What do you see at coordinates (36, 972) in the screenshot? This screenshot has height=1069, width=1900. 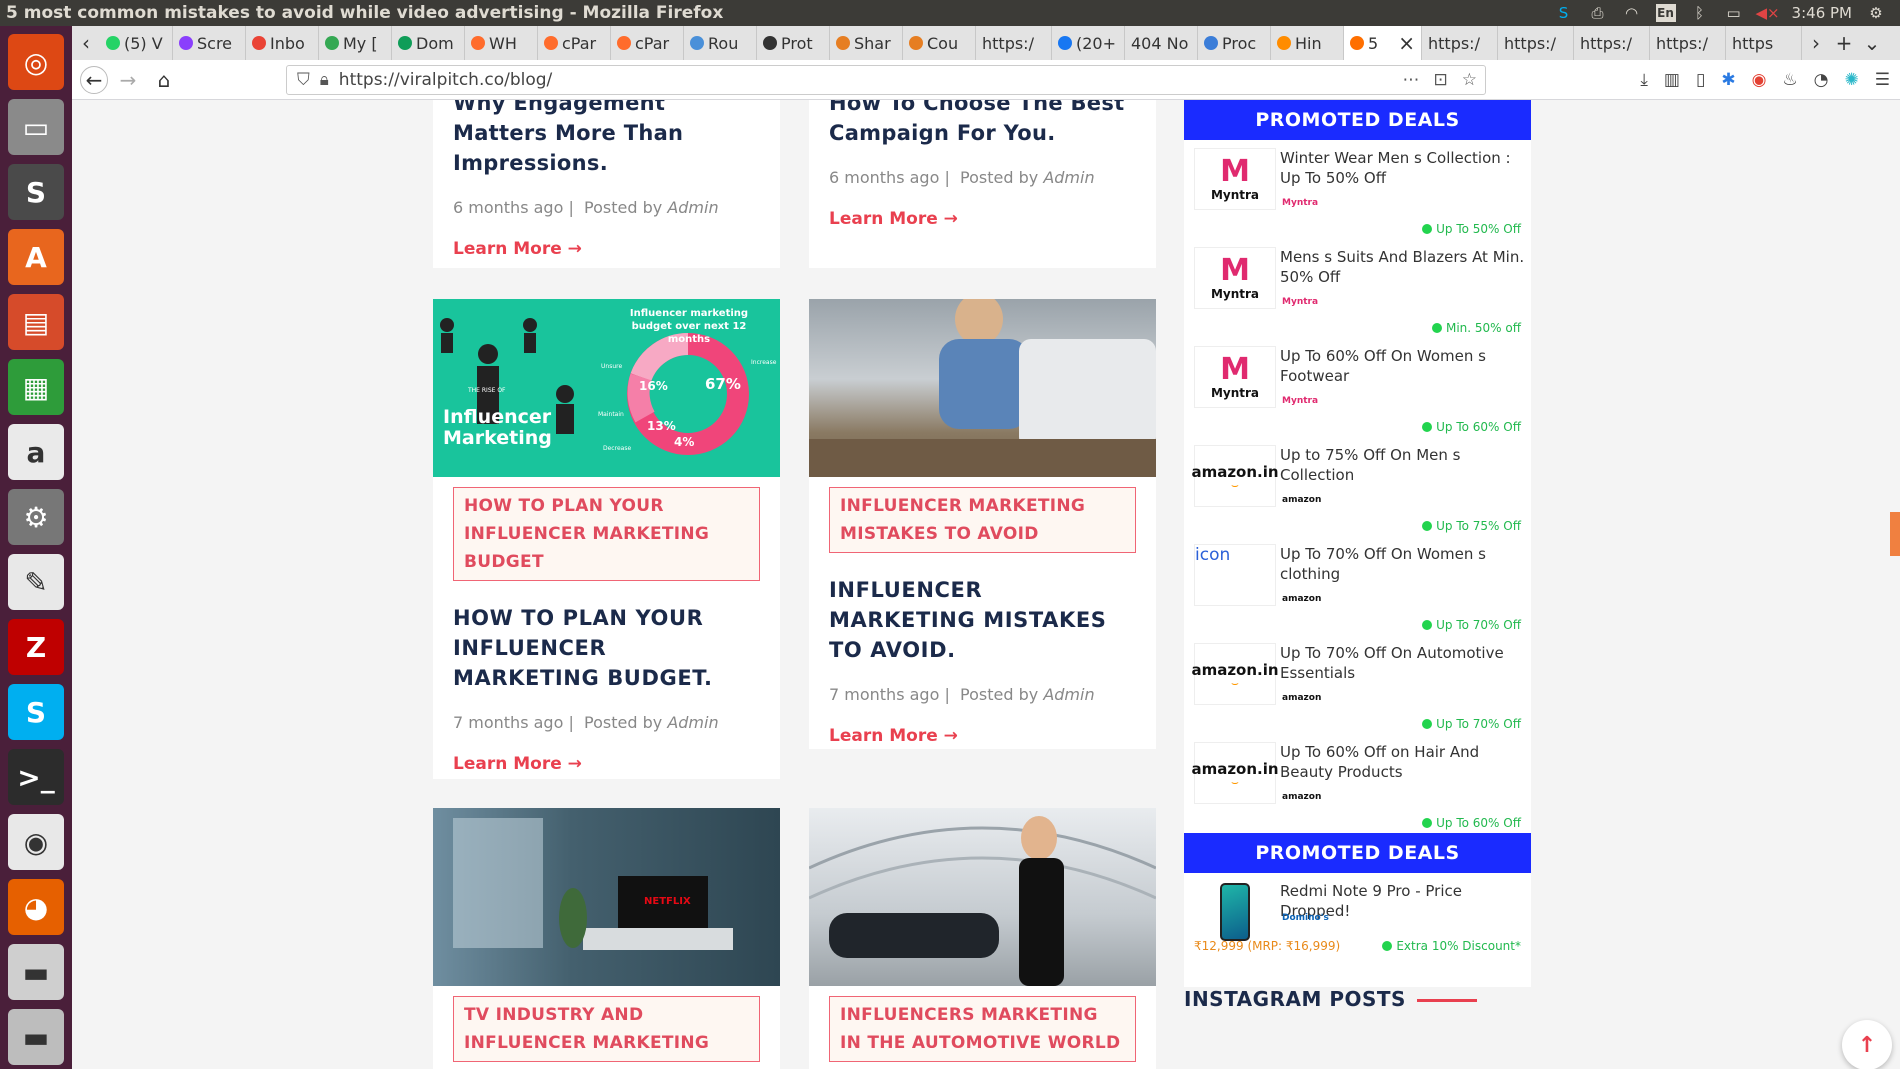 I see `launcher-drive-icon: ▬` at bounding box center [36, 972].